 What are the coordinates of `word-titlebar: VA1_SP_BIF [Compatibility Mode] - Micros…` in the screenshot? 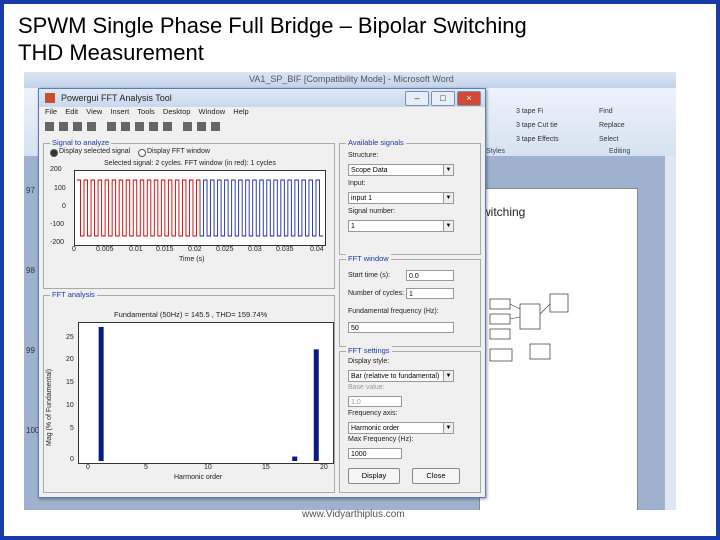 It's located at (350, 80).